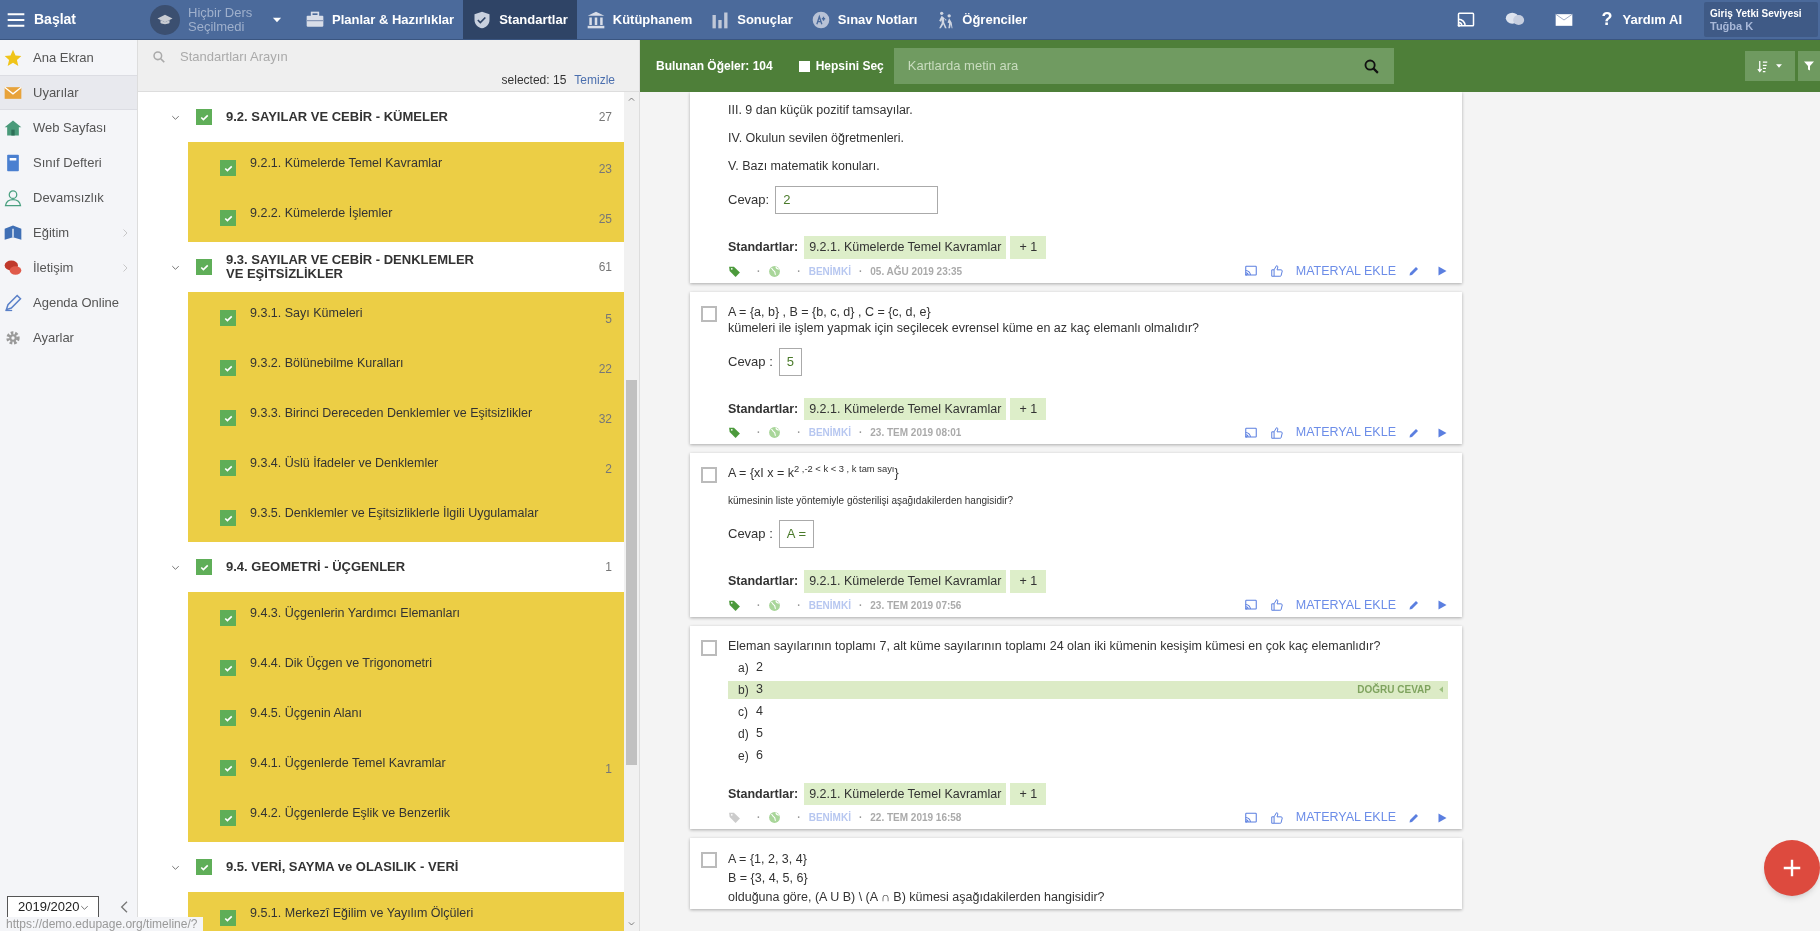 Image resolution: width=1820 pixels, height=931 pixels. Describe the element at coordinates (1761, 19) in the screenshot. I see `user-panel: Giriş Yetki Seviyesi Tuğba K` at that location.